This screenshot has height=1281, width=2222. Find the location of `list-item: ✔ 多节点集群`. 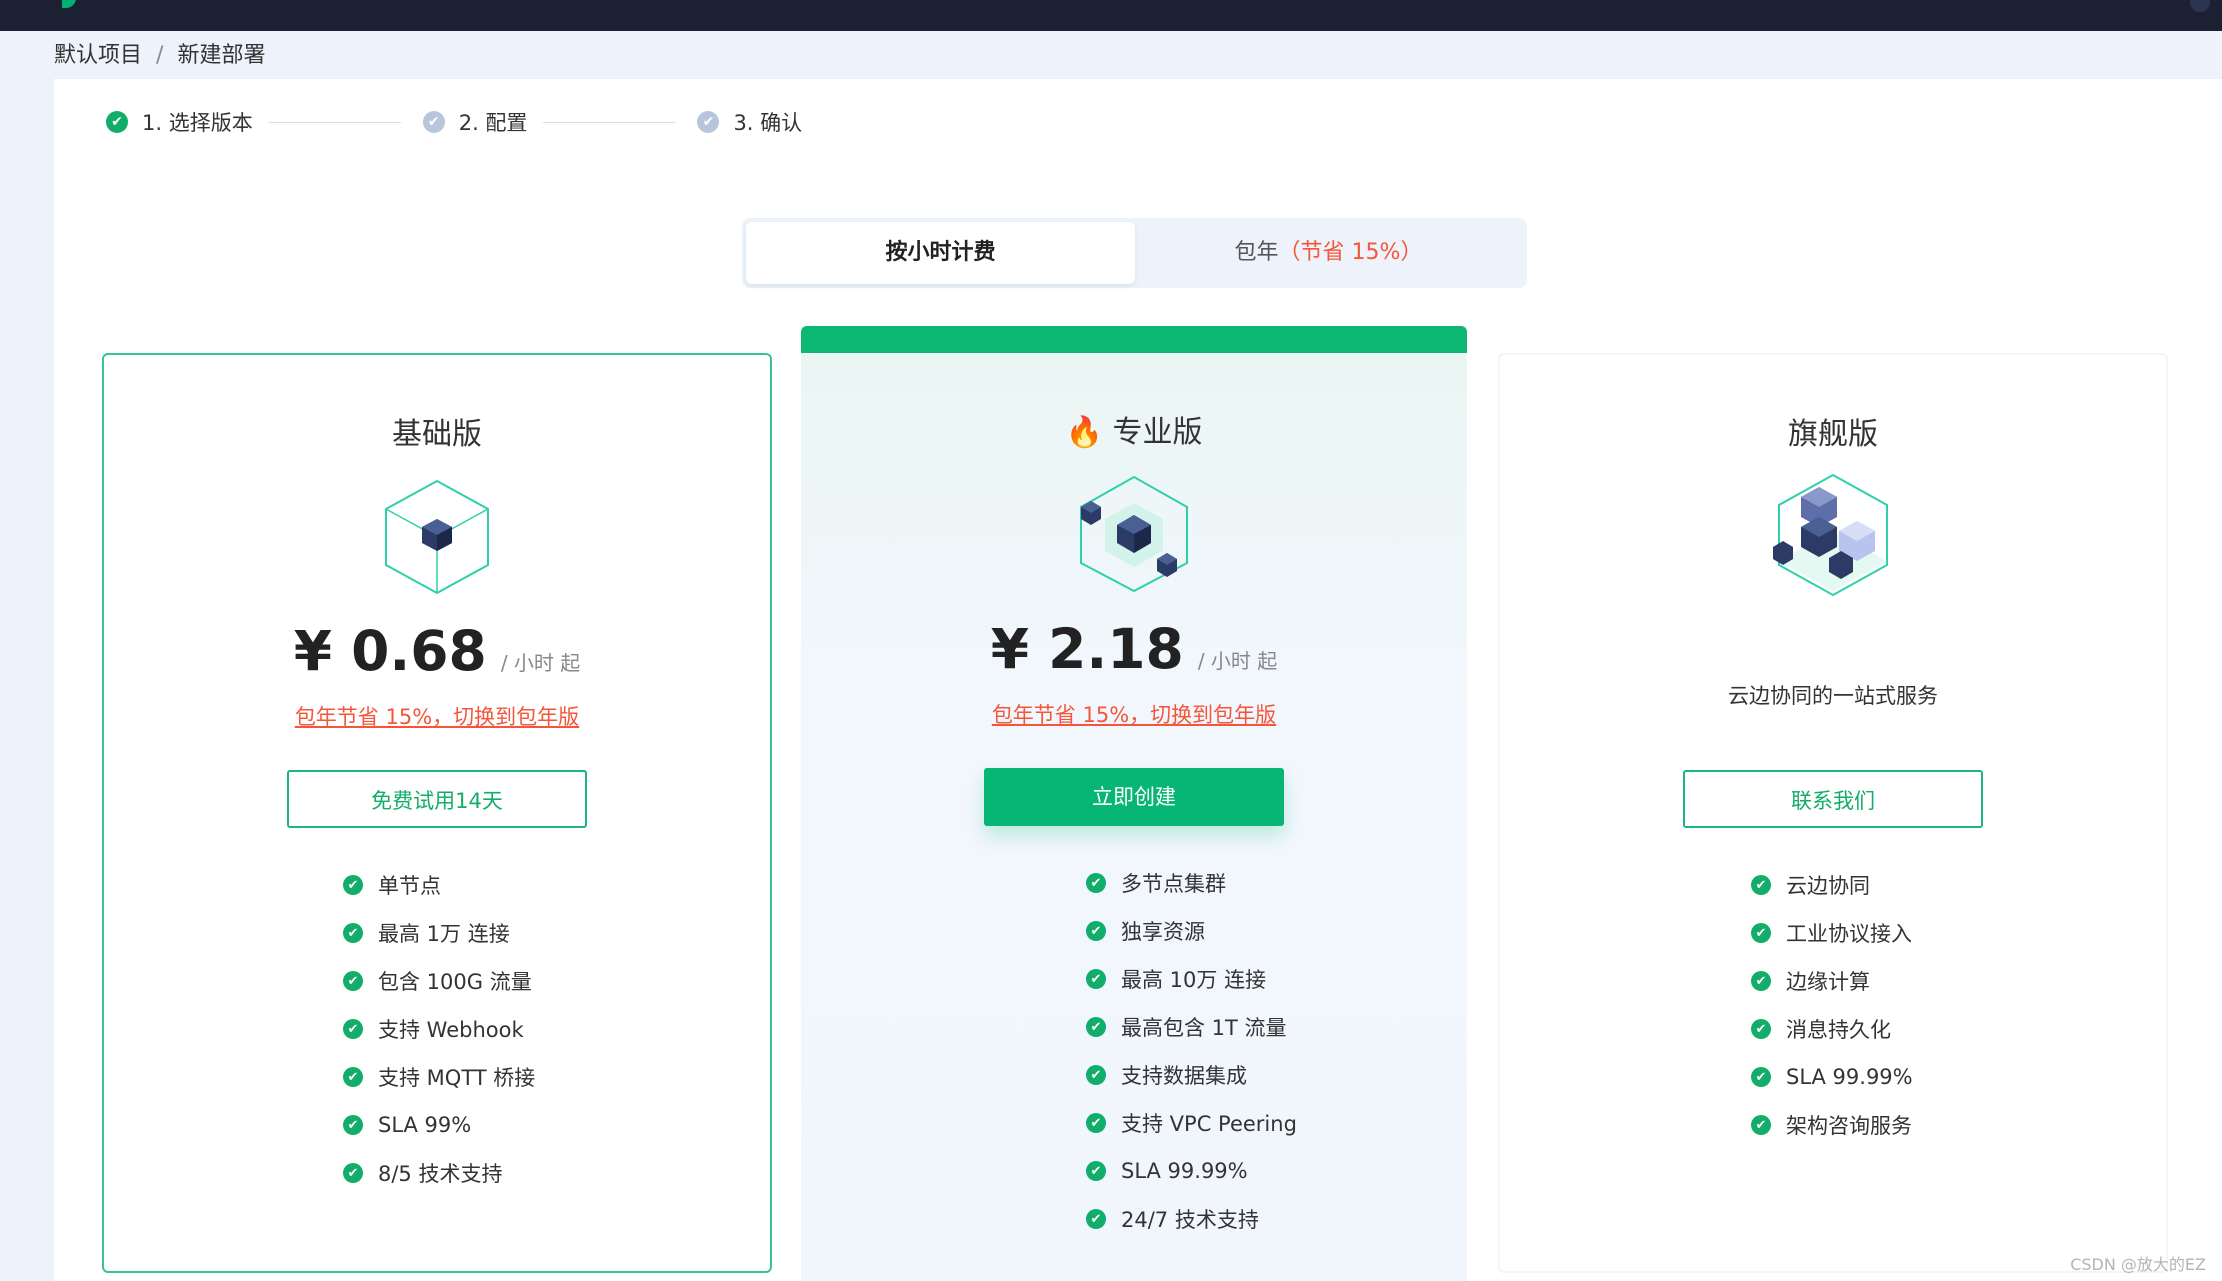

list-item: ✔ 多节点集群 is located at coordinates (1191, 883).